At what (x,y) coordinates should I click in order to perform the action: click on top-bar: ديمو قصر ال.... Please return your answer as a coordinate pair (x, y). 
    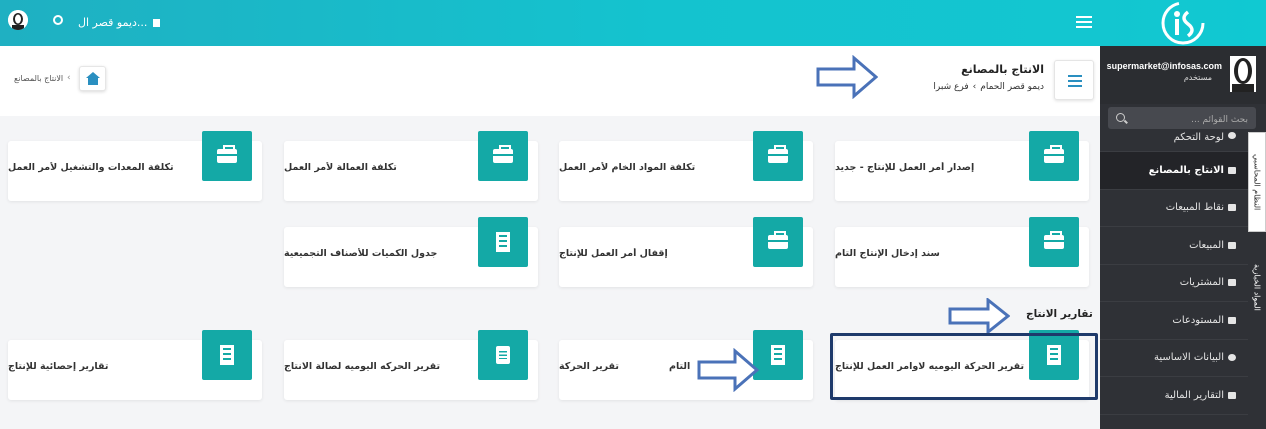
    Looking at the image, I should click on (550, 23).